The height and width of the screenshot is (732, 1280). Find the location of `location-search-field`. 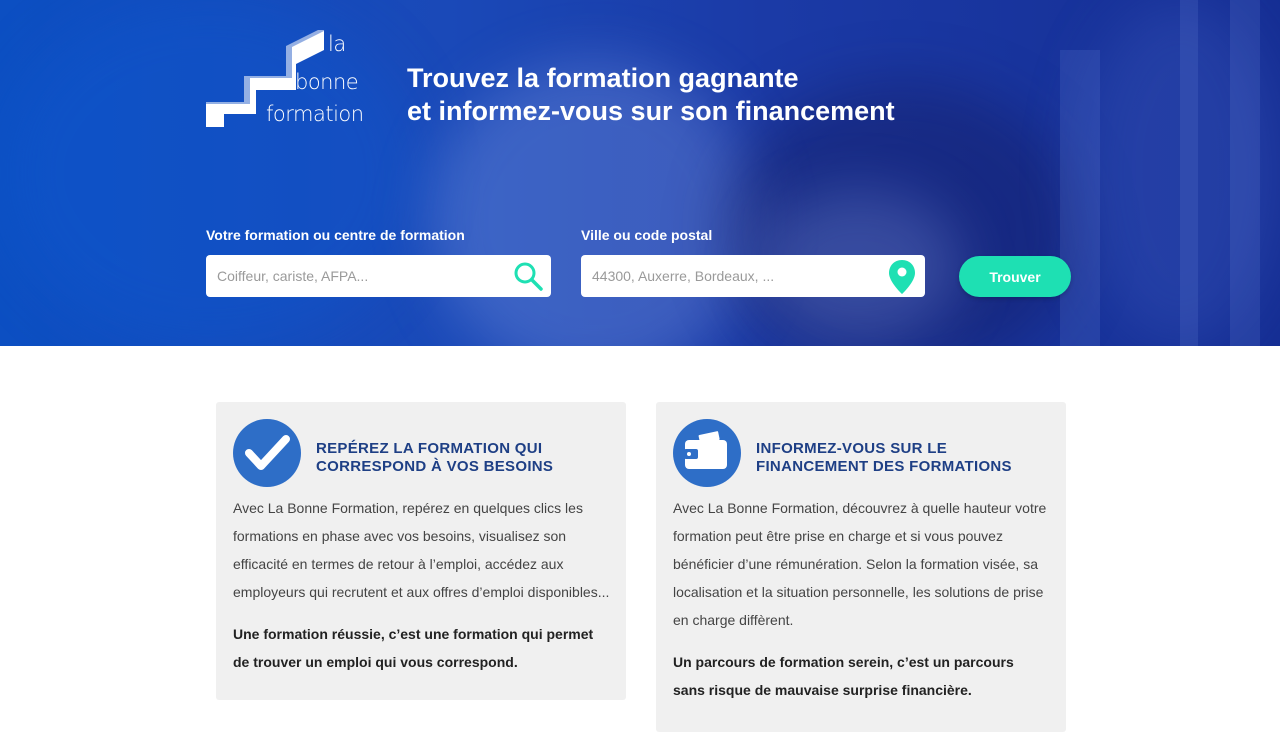

location-search-field is located at coordinates (753, 276).